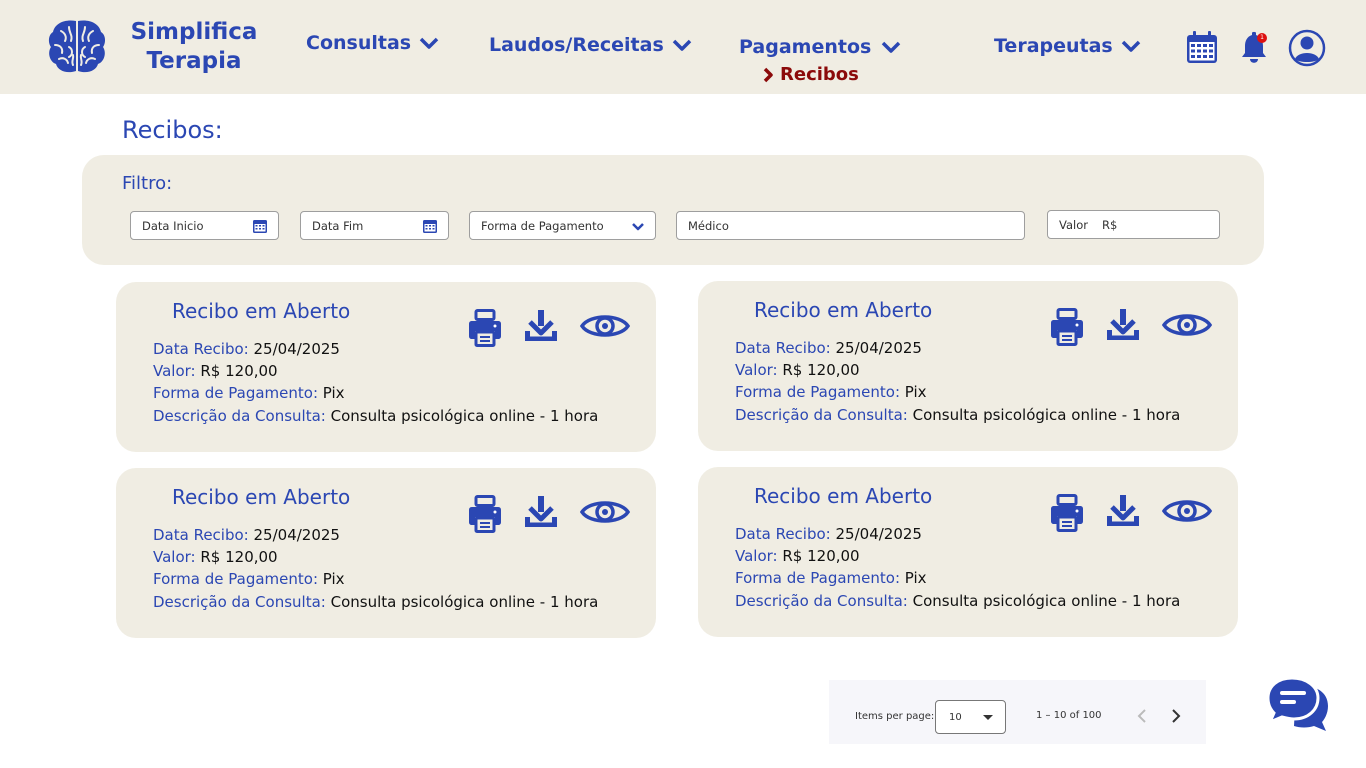 The image size is (1366, 768). What do you see at coordinates (194, 47) in the screenshot?
I see `brand-name: Simplifica Terapia` at bounding box center [194, 47].